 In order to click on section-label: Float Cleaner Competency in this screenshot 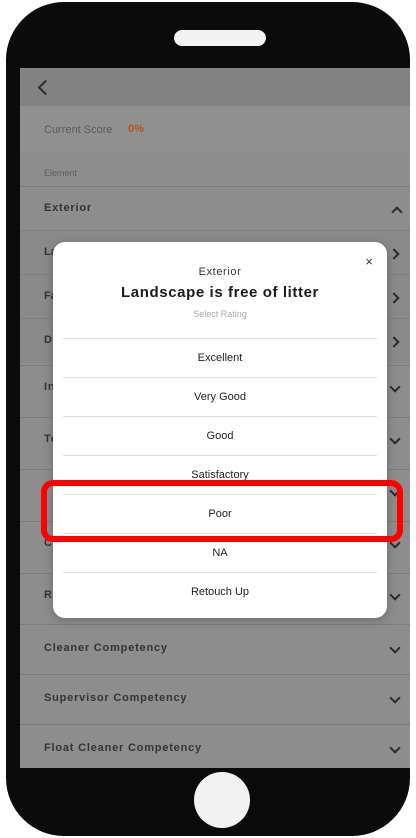, I will do `click(123, 748)`.